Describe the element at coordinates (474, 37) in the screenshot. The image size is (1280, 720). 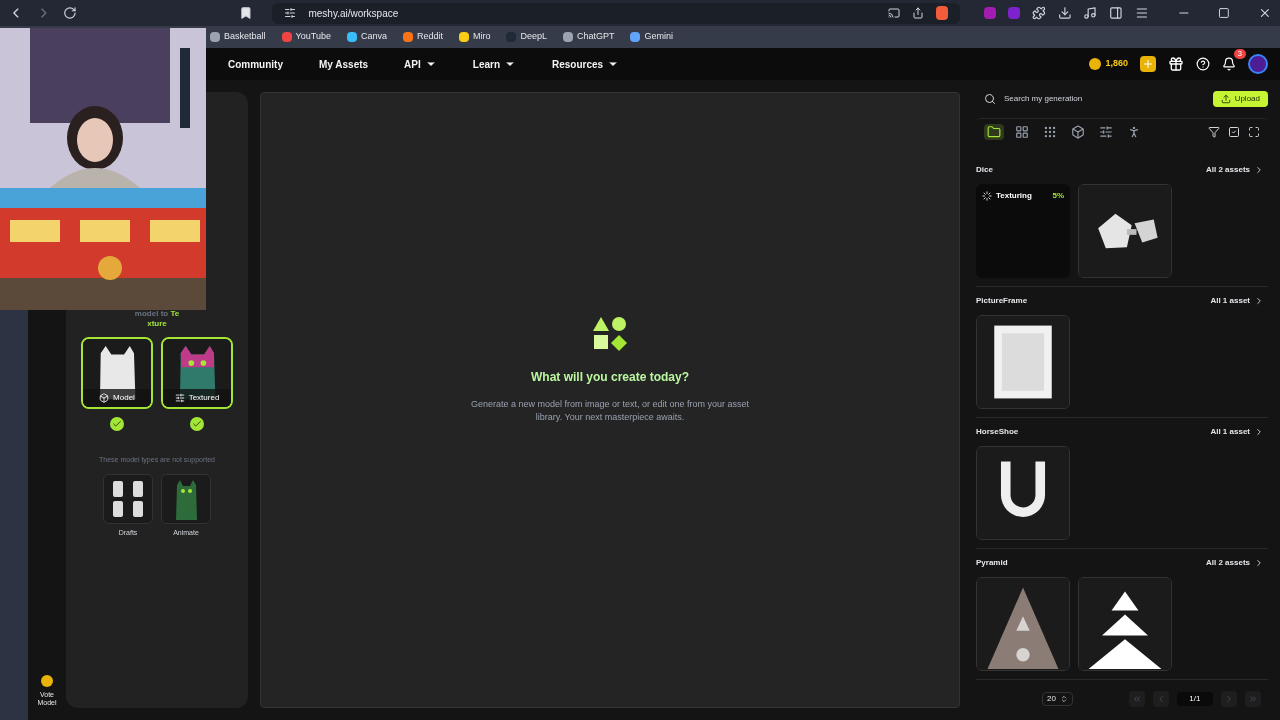
I see `bookmark-item: Miro` at that location.